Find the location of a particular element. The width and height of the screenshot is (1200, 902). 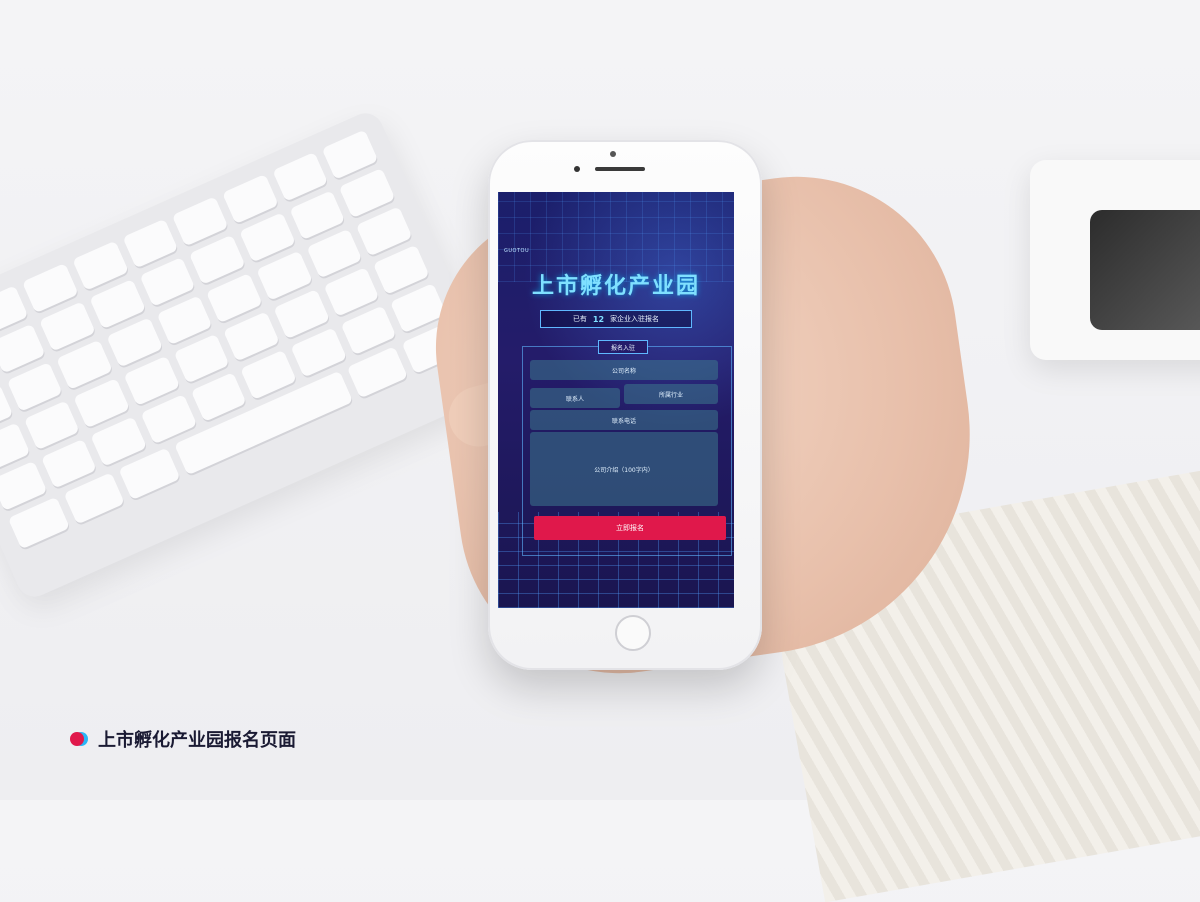

industry-field: 所属行业 is located at coordinates (671, 394).